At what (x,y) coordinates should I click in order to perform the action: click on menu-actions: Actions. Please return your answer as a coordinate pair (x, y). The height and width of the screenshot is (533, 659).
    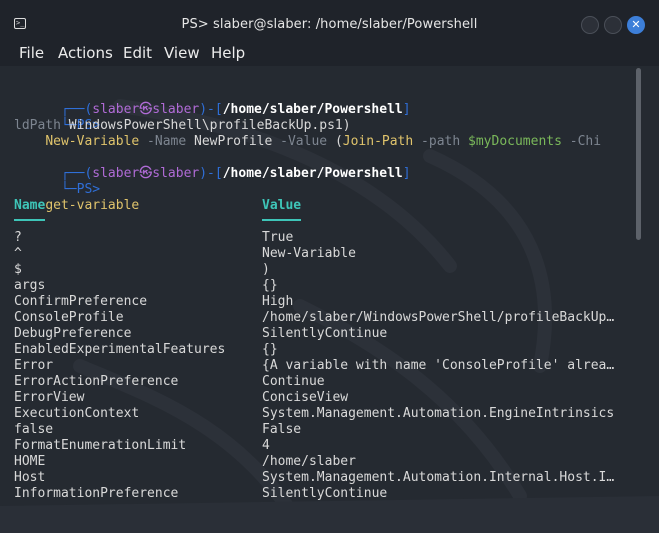
    Looking at the image, I should click on (85, 53).